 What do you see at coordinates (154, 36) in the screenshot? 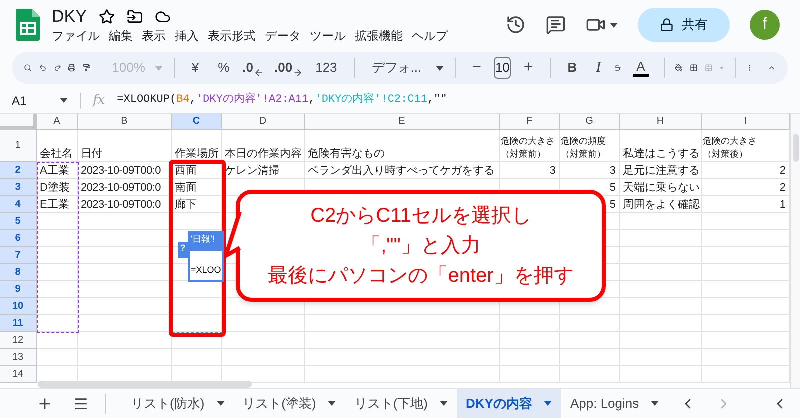
I see `menu-item: 表示` at bounding box center [154, 36].